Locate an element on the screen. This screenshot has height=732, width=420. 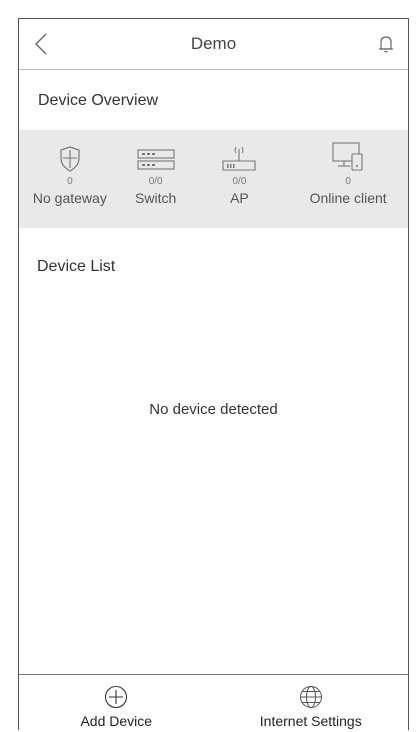
page-title: Demo is located at coordinates (213, 43).